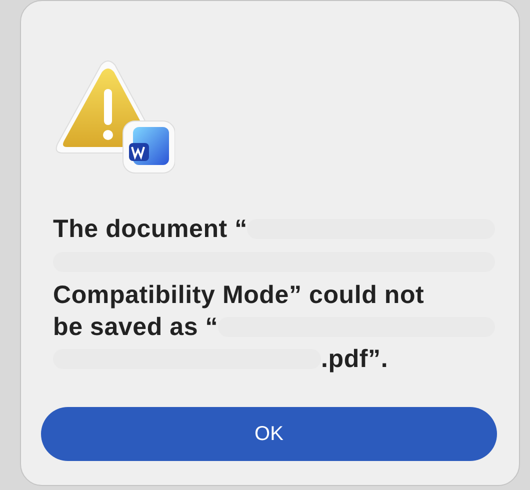 Image resolution: width=530 pixels, height=490 pixels. What do you see at coordinates (135, 327) in the screenshot?
I see `message-text: be saved as “` at bounding box center [135, 327].